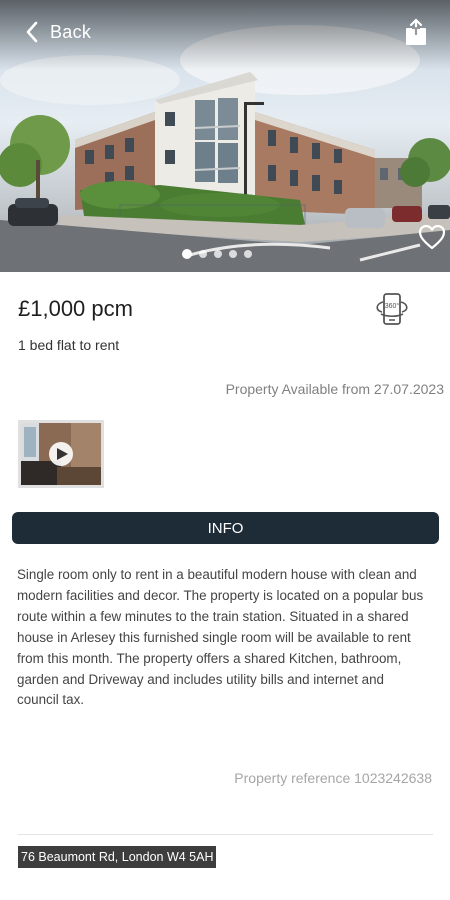 This screenshot has width=450, height=900. What do you see at coordinates (432, 237) in the screenshot?
I see `heart-icon` at bounding box center [432, 237].